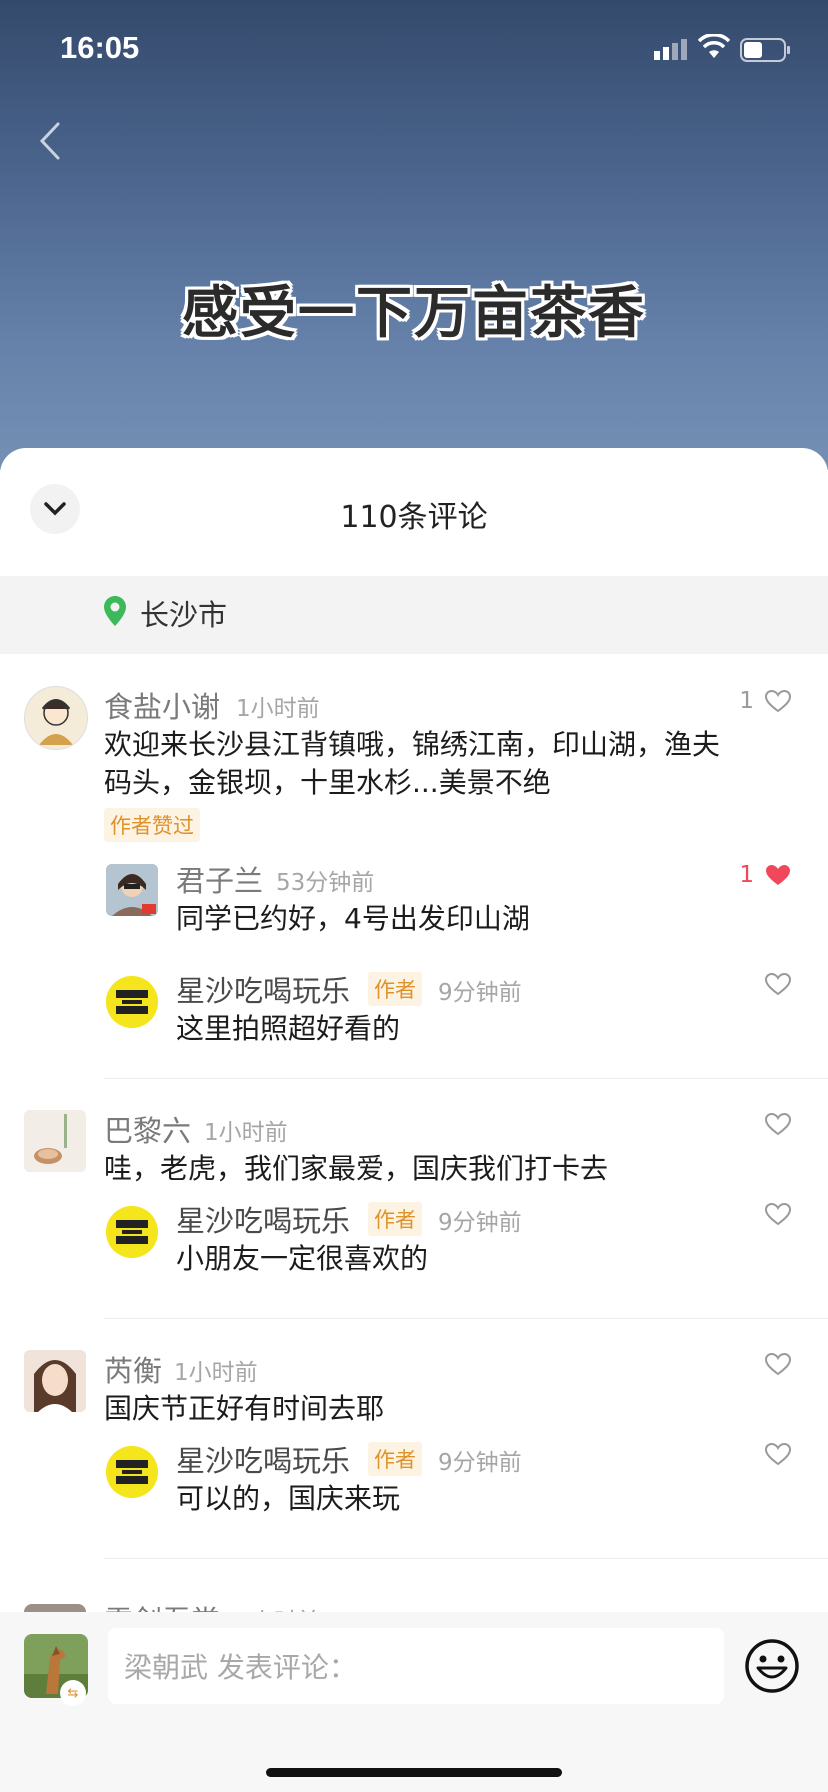 This screenshot has width=828, height=1792. Describe the element at coordinates (414, 615) in the screenshot. I see `location-bar: 长沙市` at that location.